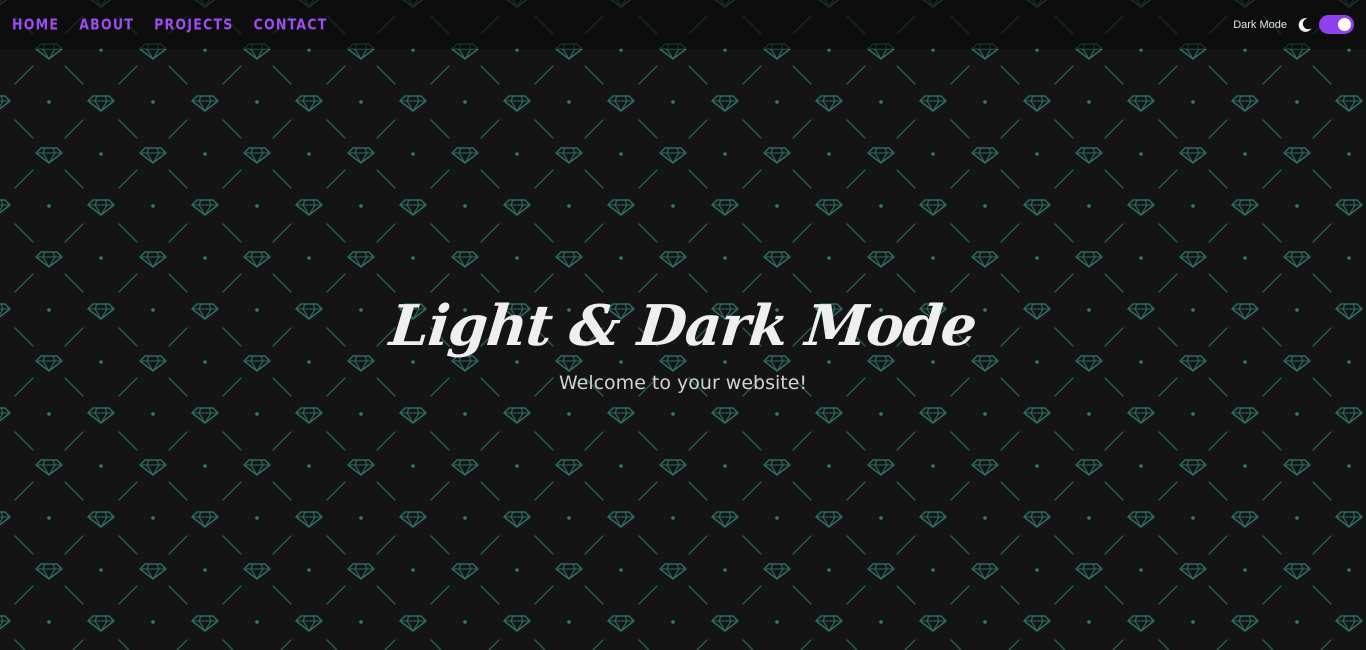 Image resolution: width=1366 pixels, height=650 pixels. I want to click on hero-subtitle: Welcome to your website!, so click(683, 383).